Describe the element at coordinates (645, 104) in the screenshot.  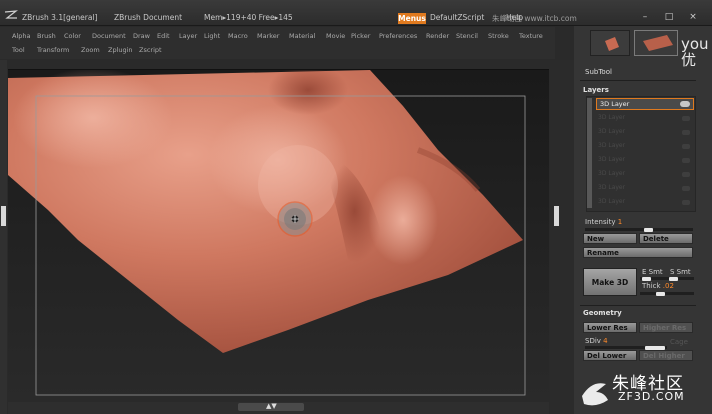
I see `layer-selected: 3D Layer` at that location.